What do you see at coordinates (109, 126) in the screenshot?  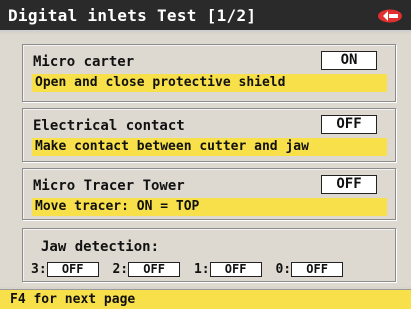 I see `inlet-title: Electrical contact` at bounding box center [109, 126].